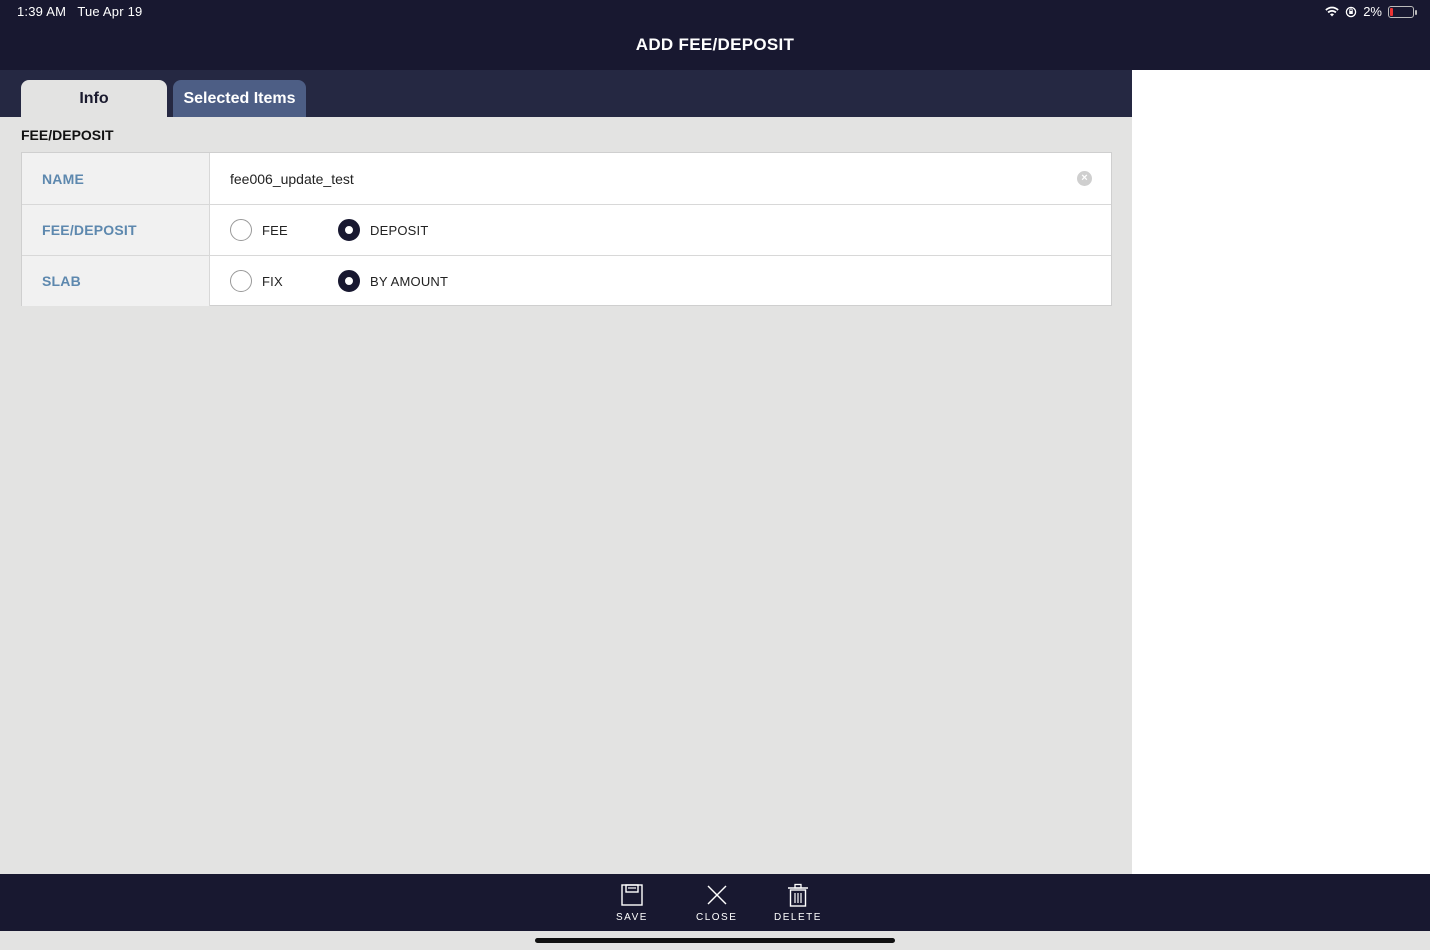  Describe the element at coordinates (1351, 11) in the screenshot. I see `orientation-lock-icon` at that location.